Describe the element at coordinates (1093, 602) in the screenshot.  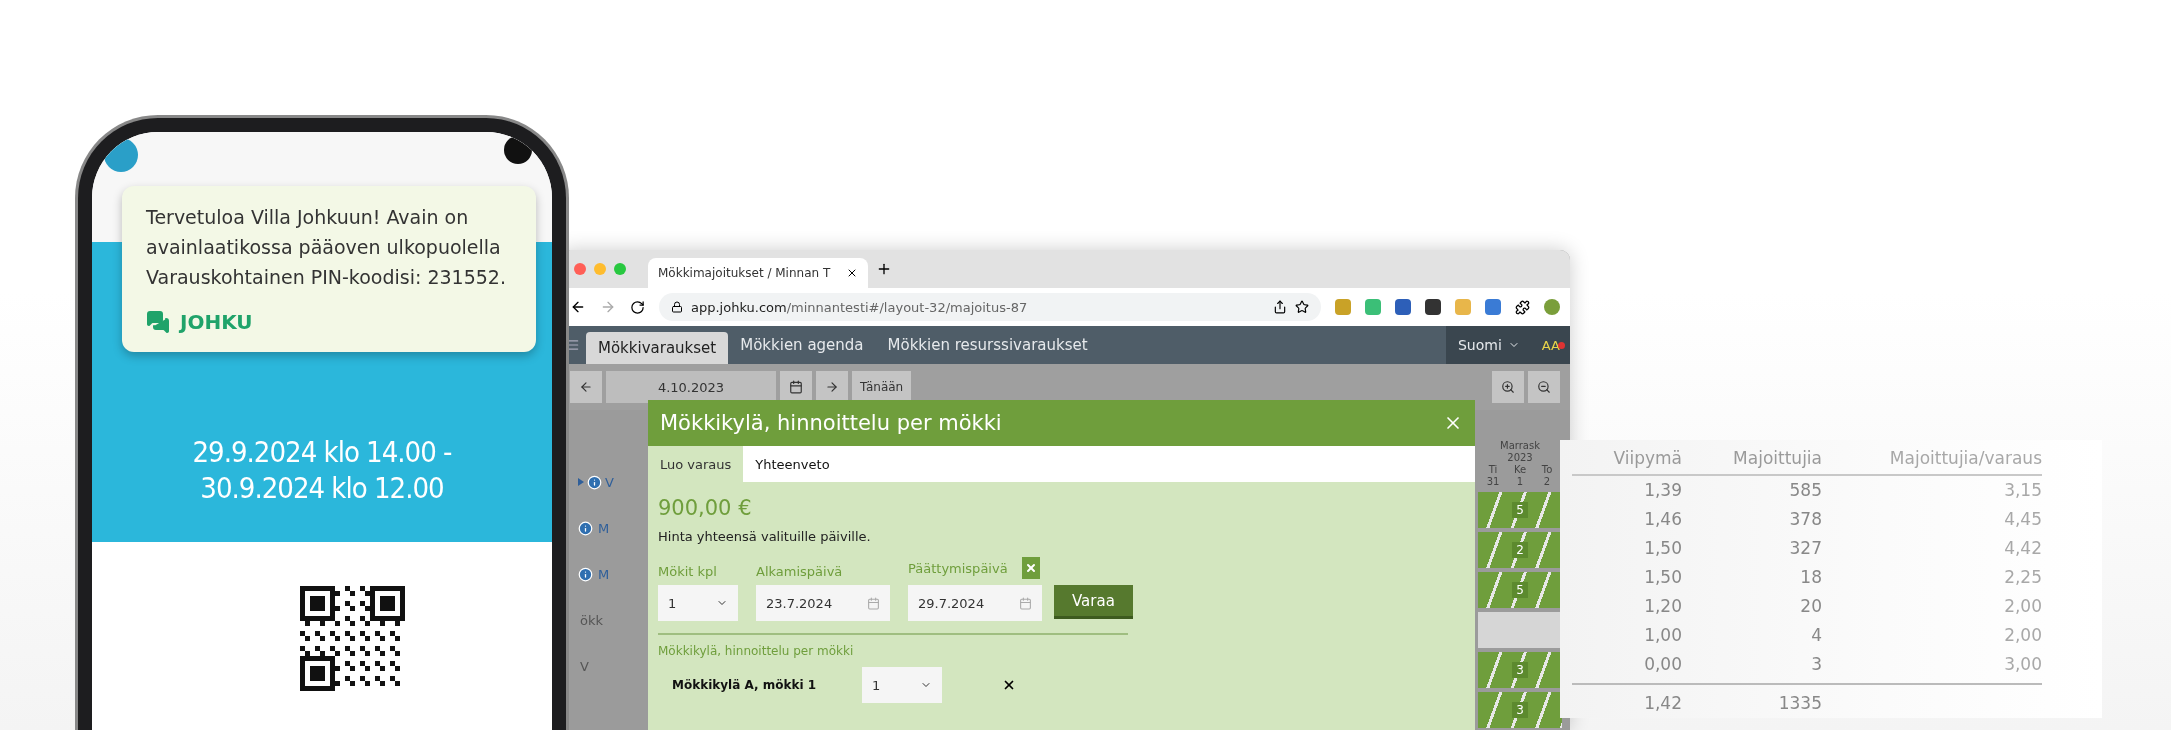
I see `book-button: Varaa` at that location.